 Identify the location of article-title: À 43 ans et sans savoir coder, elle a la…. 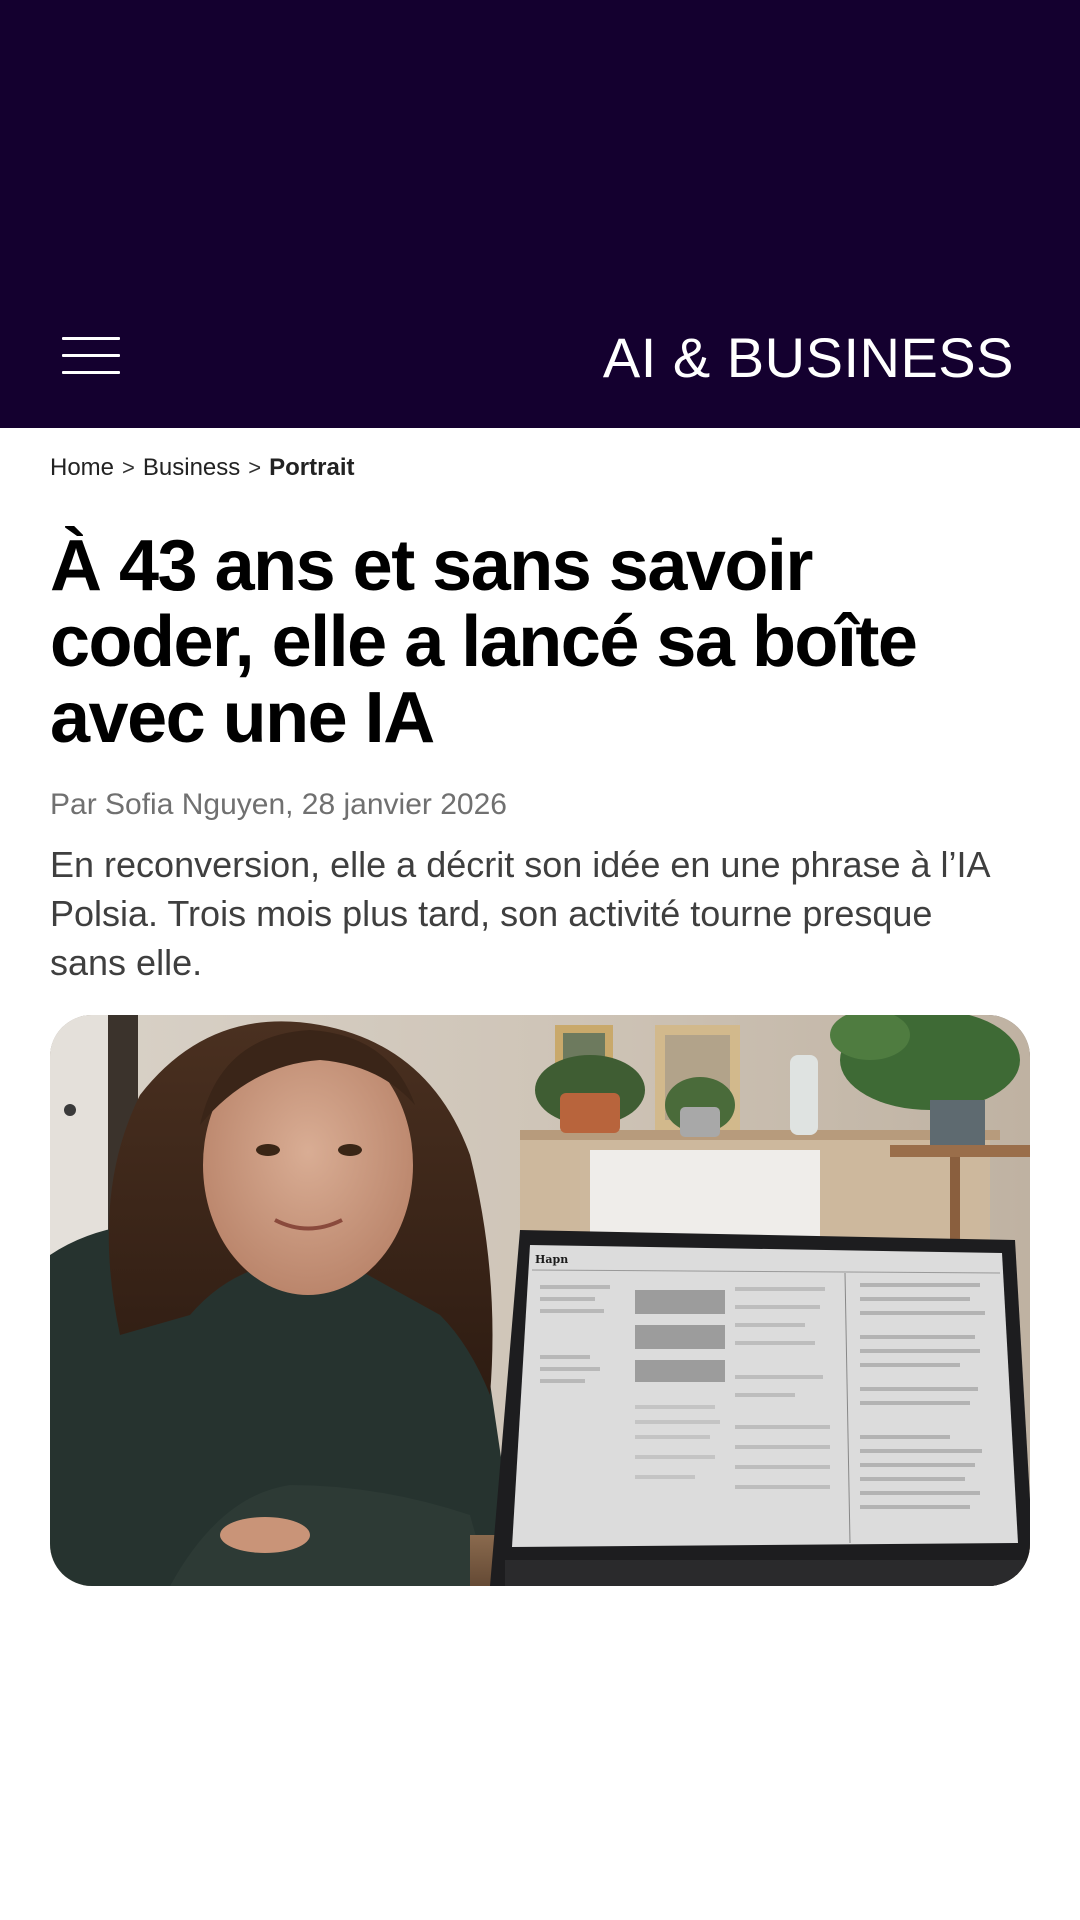
(484, 642).